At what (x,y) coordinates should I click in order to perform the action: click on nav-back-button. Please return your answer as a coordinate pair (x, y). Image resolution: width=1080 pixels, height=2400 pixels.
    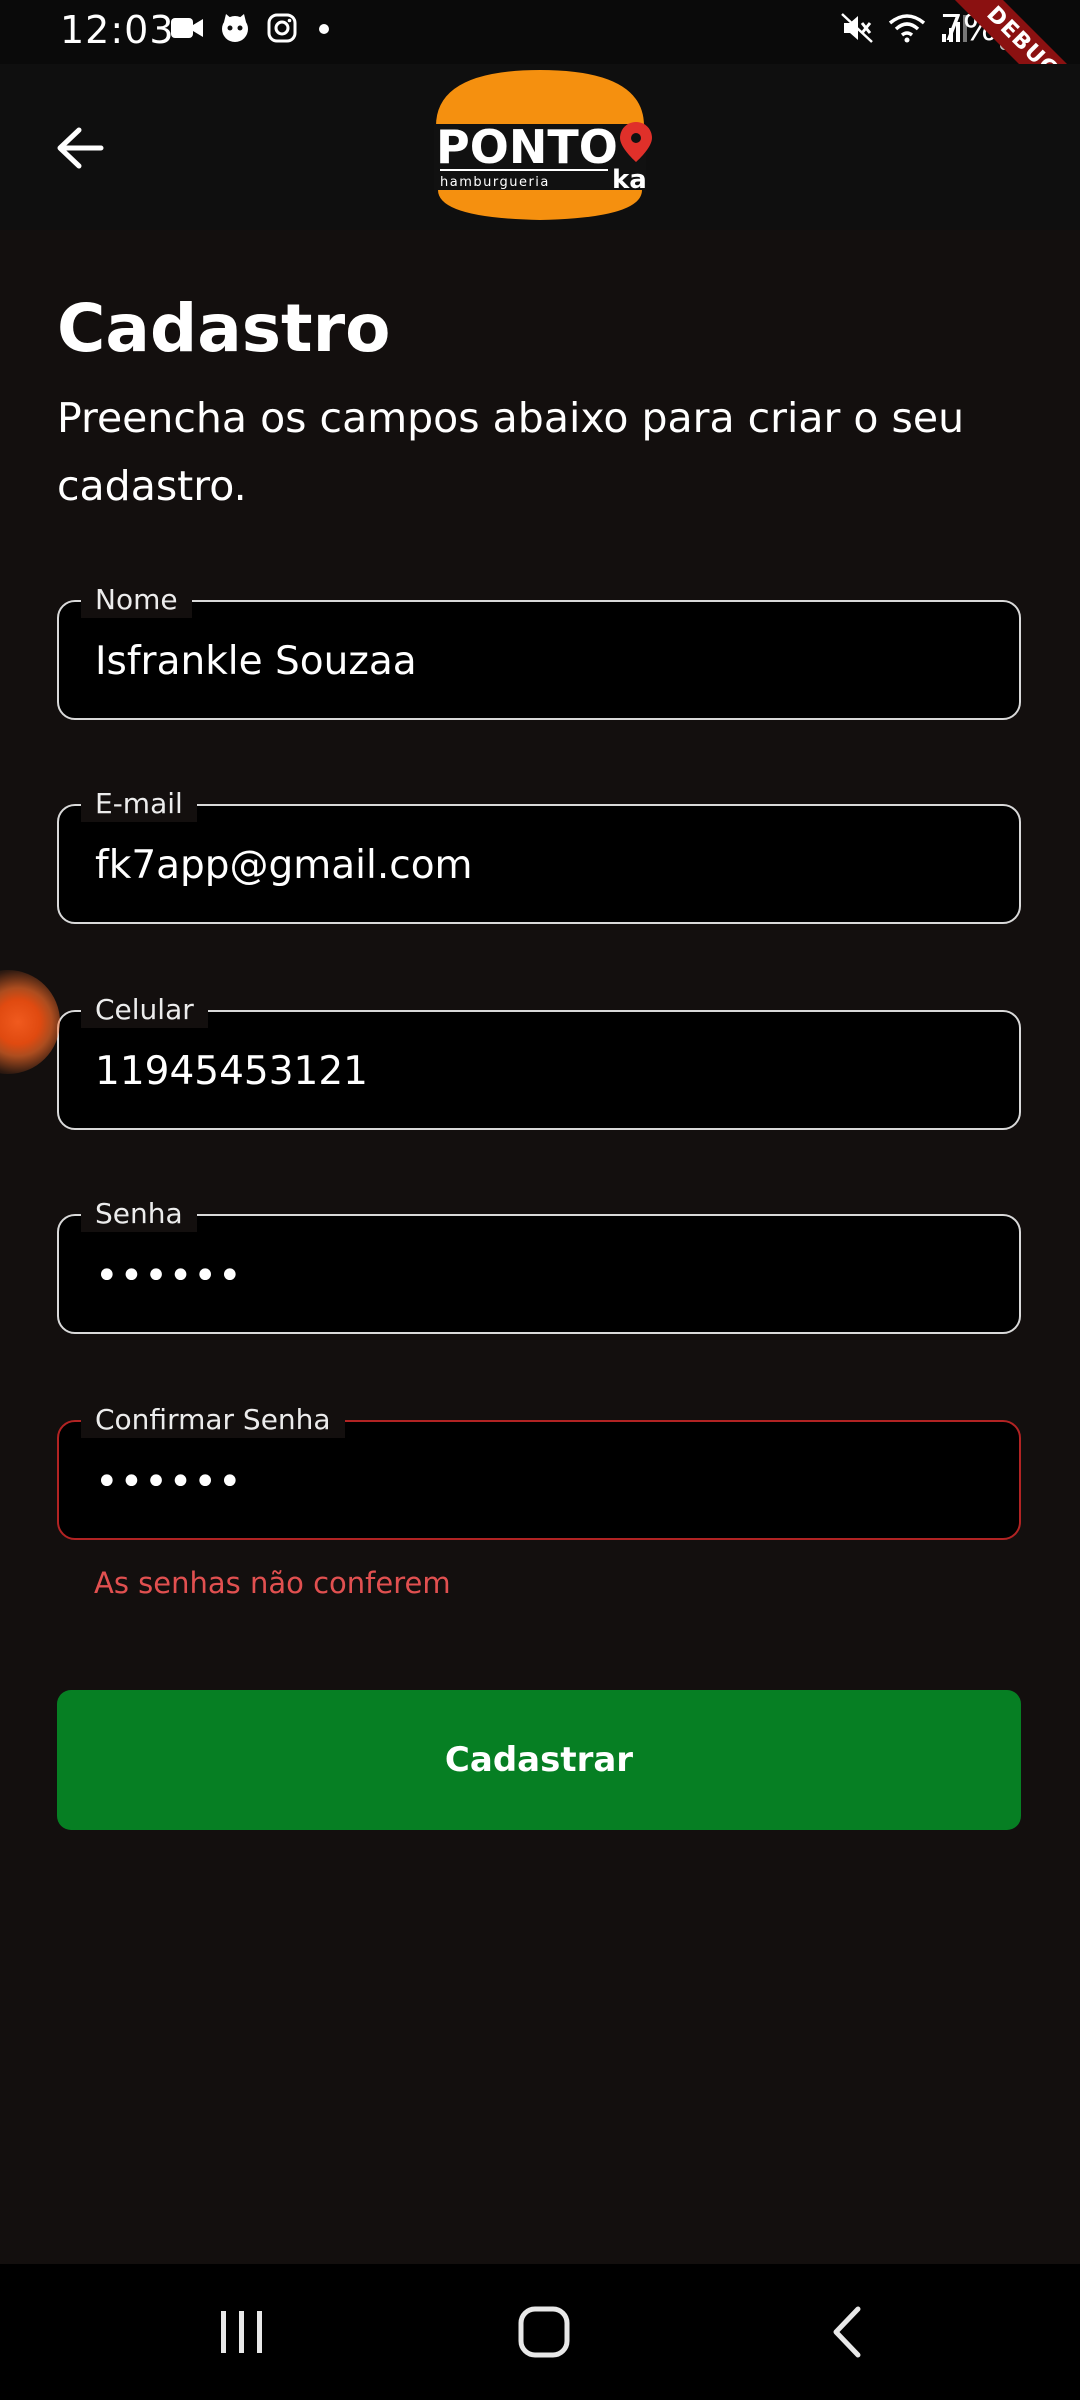
    Looking at the image, I should click on (846, 2332).